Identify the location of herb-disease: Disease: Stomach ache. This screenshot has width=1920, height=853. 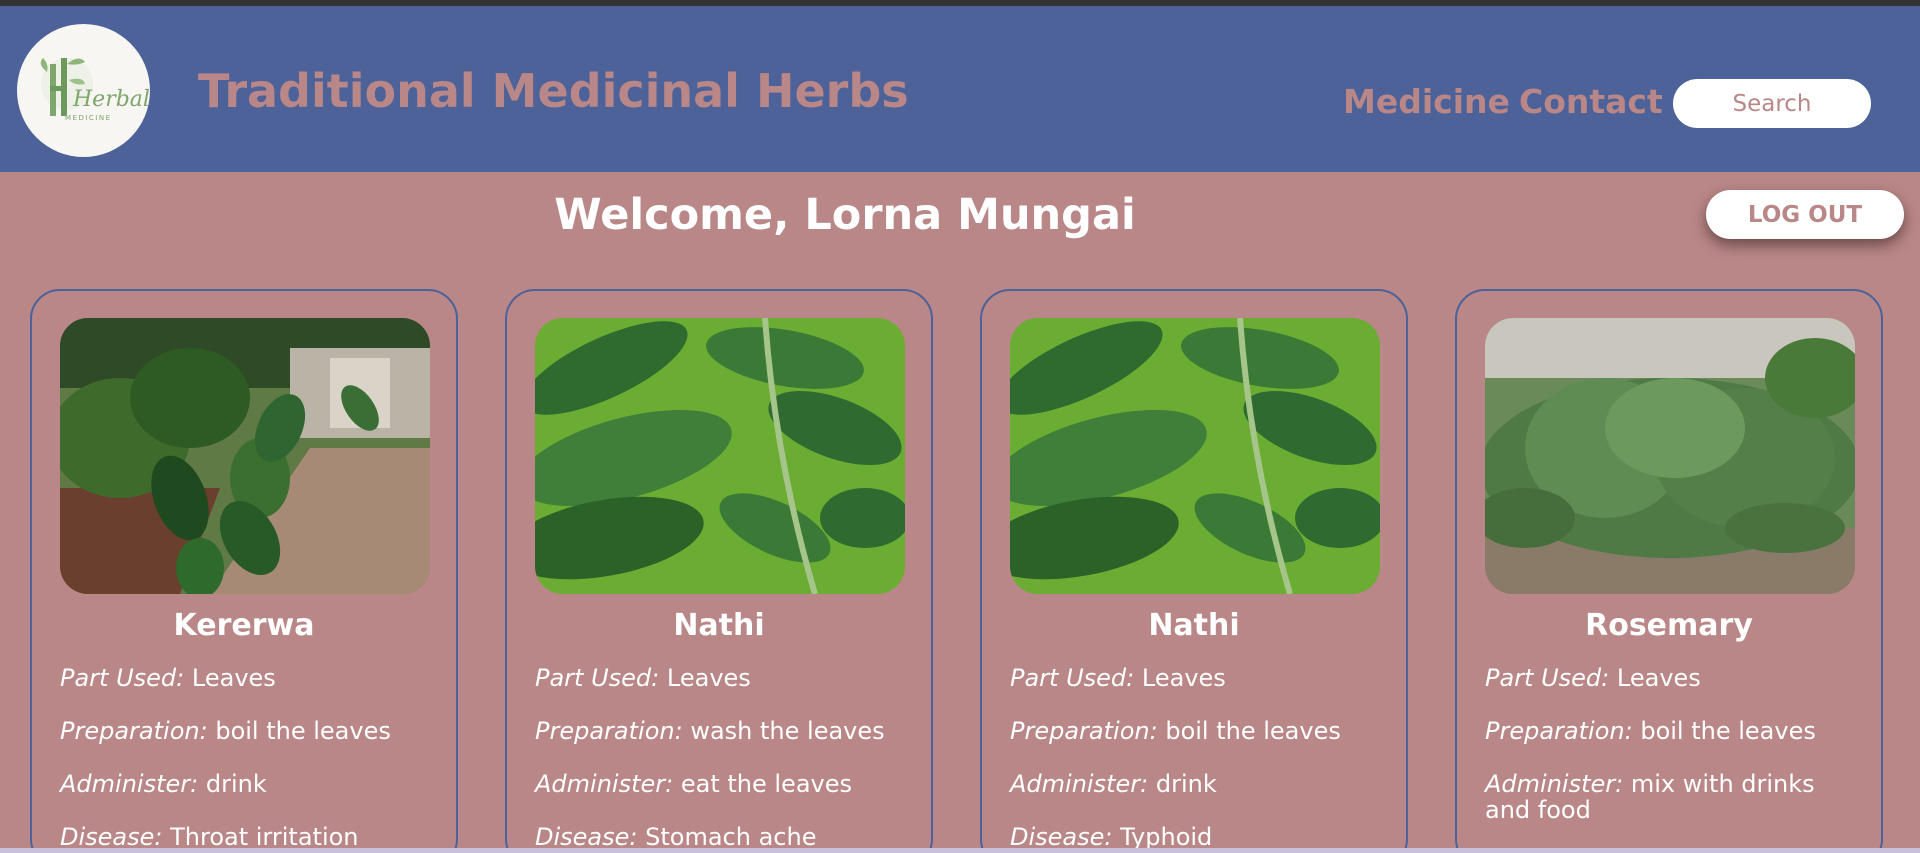
(725, 837).